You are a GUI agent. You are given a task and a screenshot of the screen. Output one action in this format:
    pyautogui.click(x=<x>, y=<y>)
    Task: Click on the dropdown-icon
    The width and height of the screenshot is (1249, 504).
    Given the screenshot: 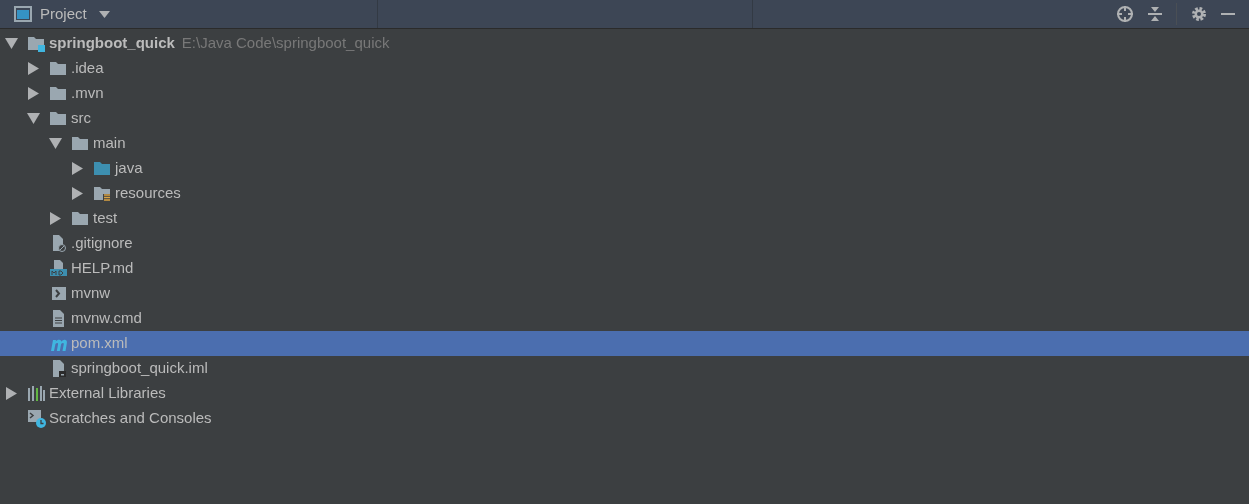 What is the action you would take?
    pyautogui.click(x=104, y=14)
    